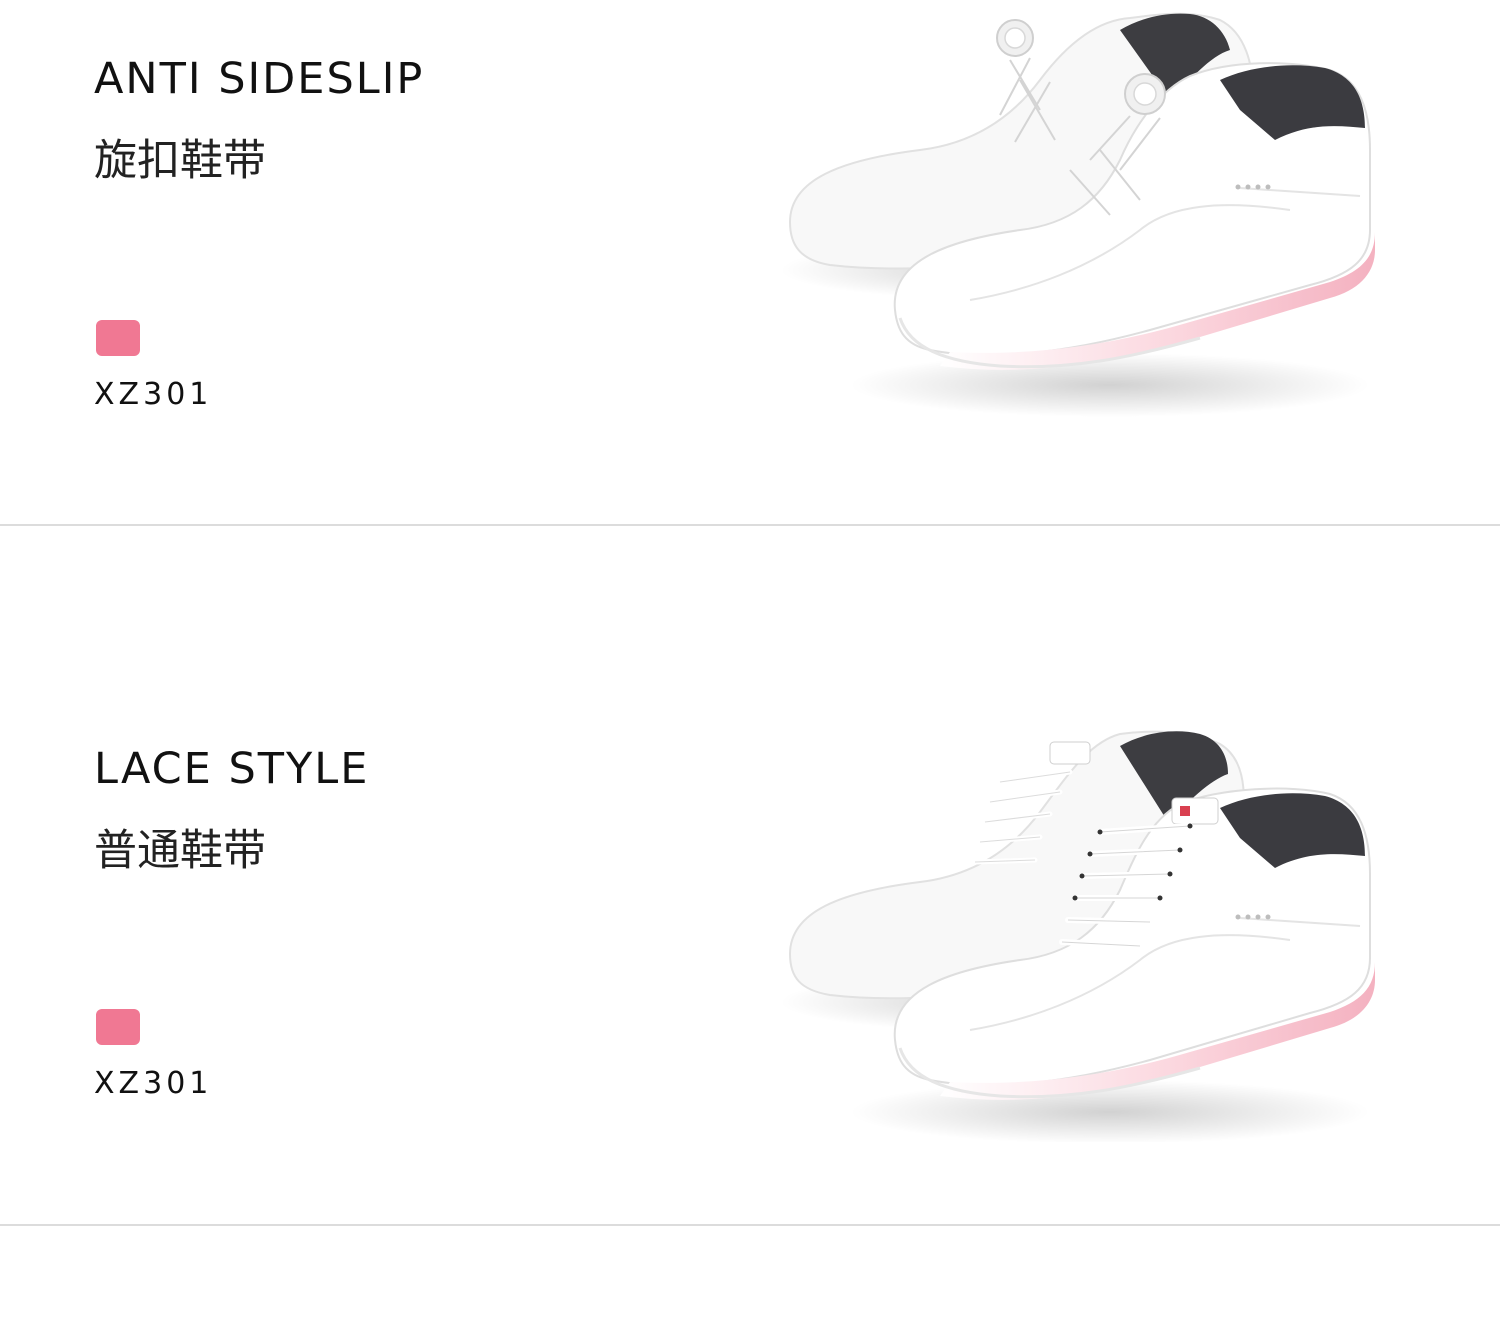 The width and height of the screenshot is (1500, 1326). What do you see at coordinates (1077, 936) in the screenshot?
I see `lace-up-golf-shoes-image` at bounding box center [1077, 936].